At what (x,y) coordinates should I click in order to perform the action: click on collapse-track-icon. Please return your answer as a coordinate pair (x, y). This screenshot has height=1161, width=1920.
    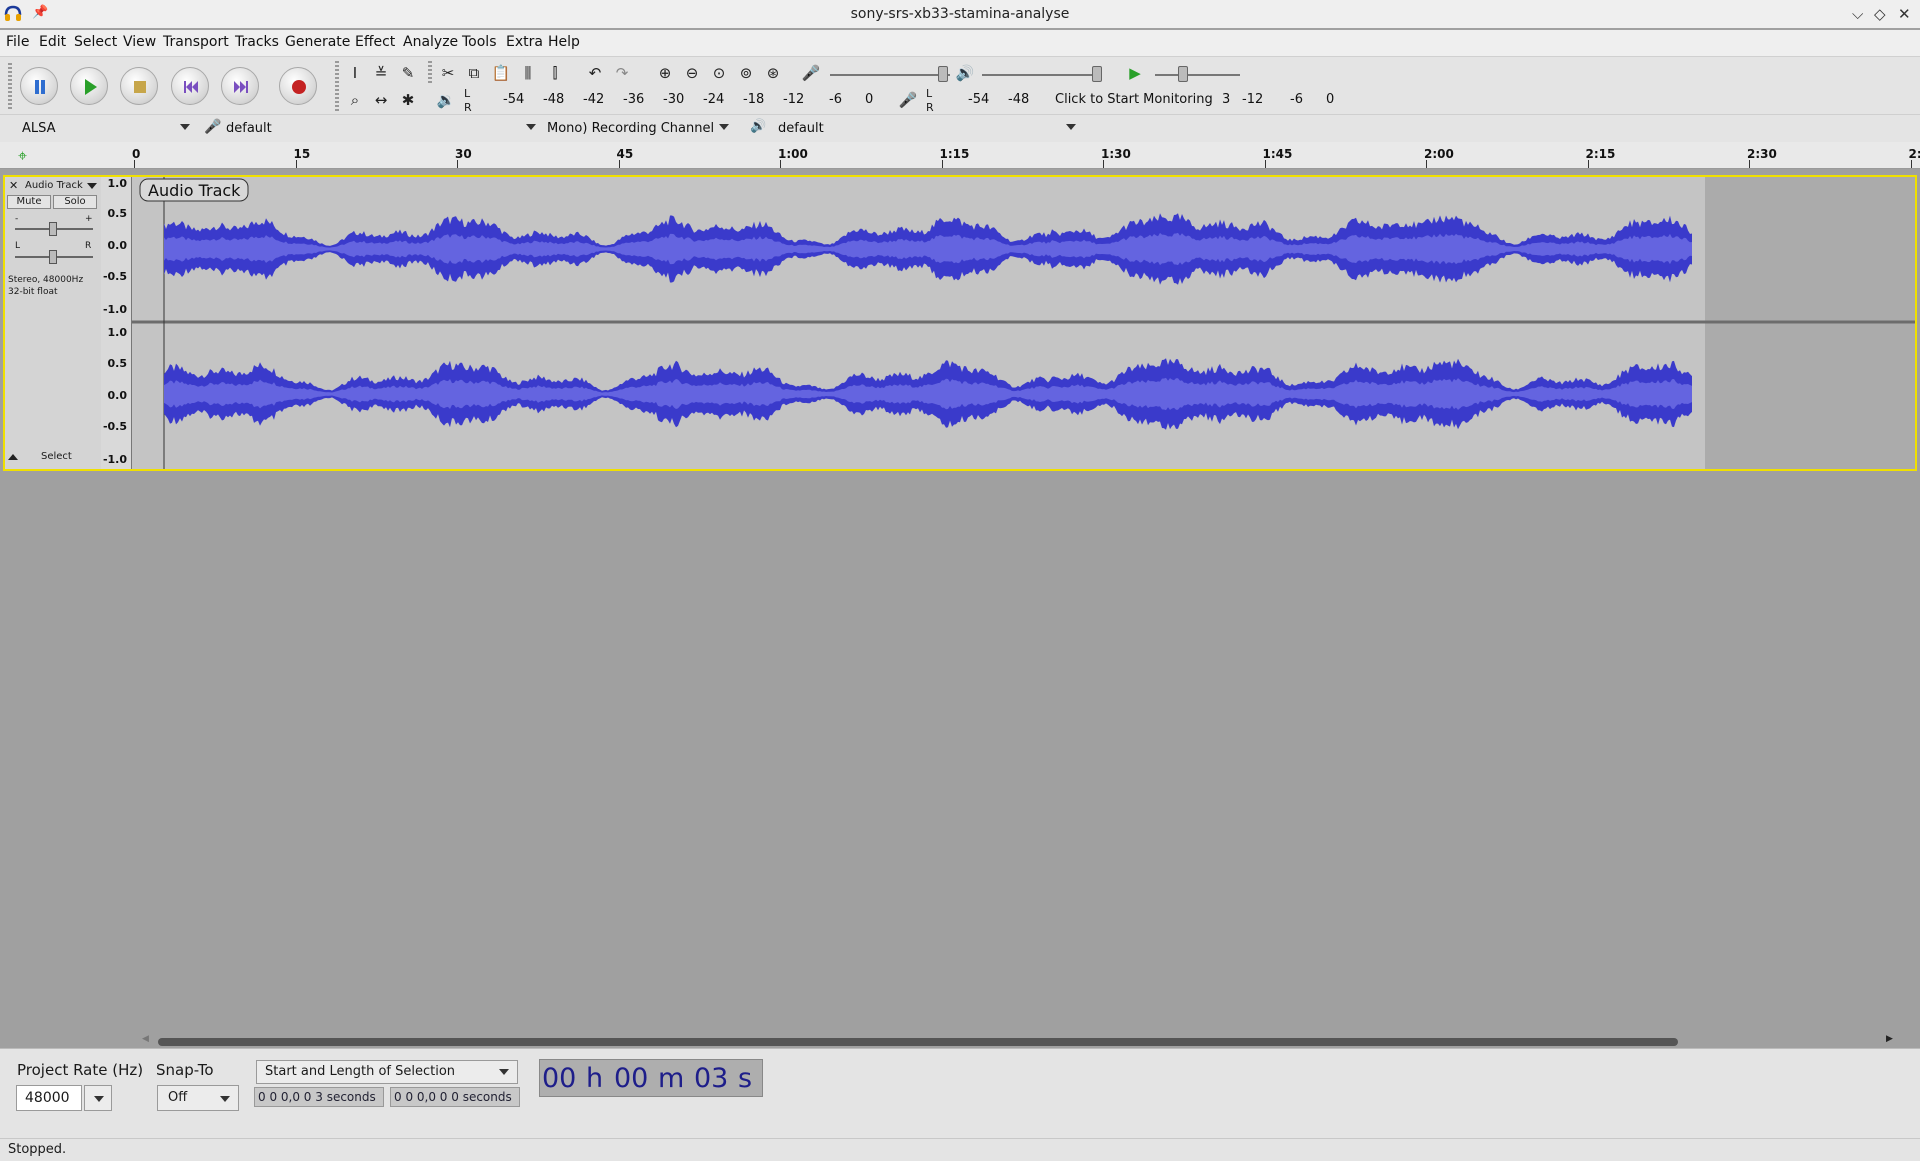
    Looking at the image, I should click on (13, 457).